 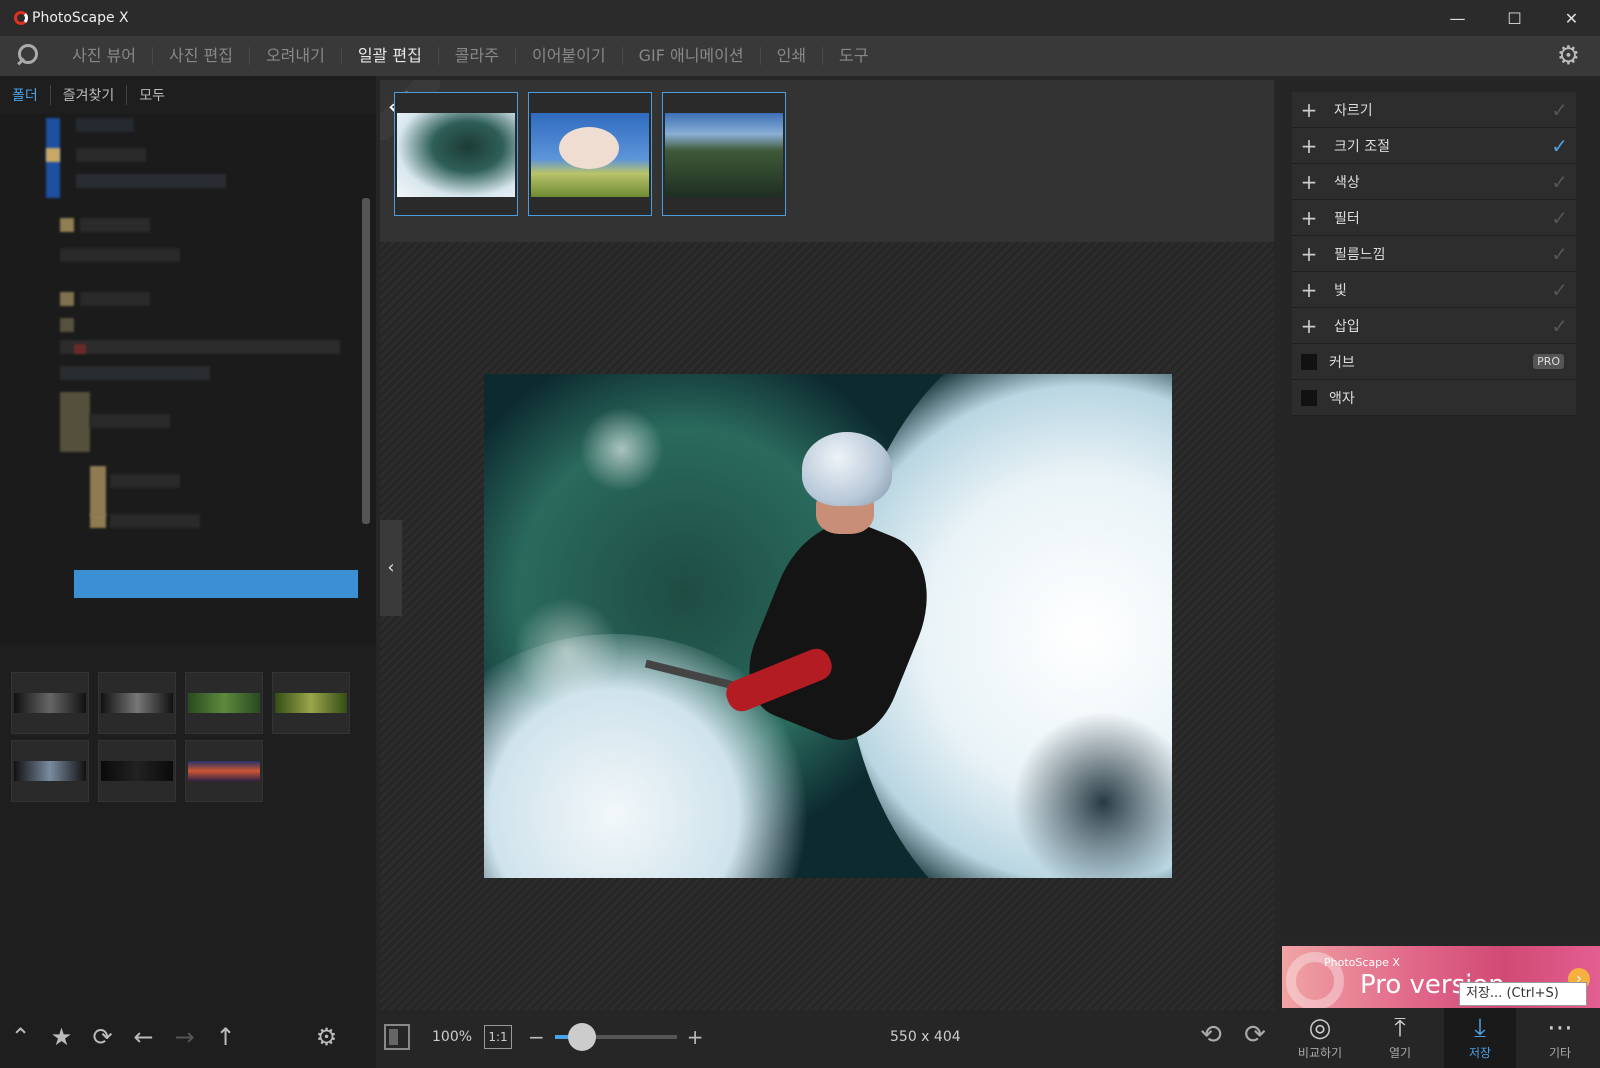 I want to click on compare-split-icon, so click(x=397, y=1037).